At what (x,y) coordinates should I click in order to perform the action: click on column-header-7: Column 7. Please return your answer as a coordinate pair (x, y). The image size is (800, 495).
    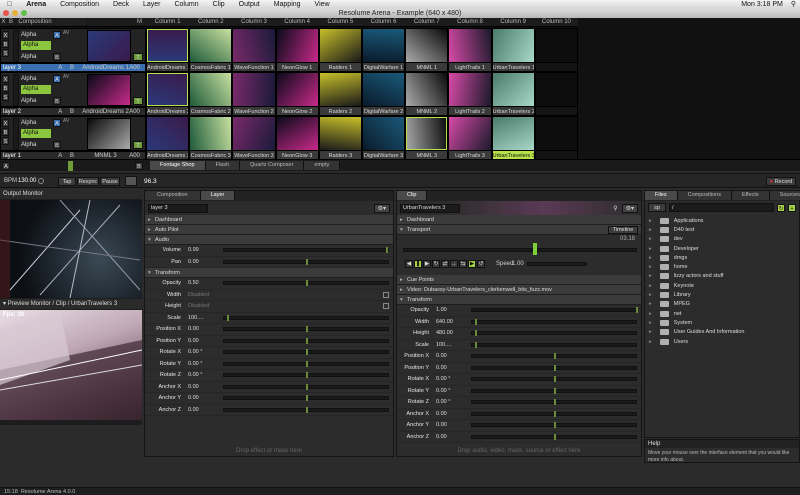
    Looking at the image, I should click on (427, 22).